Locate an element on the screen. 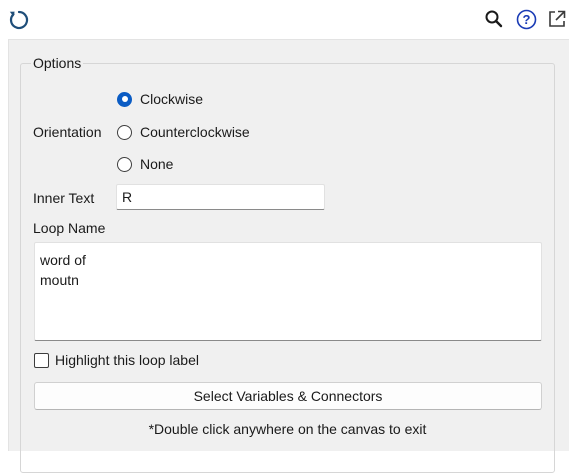 The width and height of the screenshot is (569, 473). help-icon: ? is located at coordinates (526, 19).